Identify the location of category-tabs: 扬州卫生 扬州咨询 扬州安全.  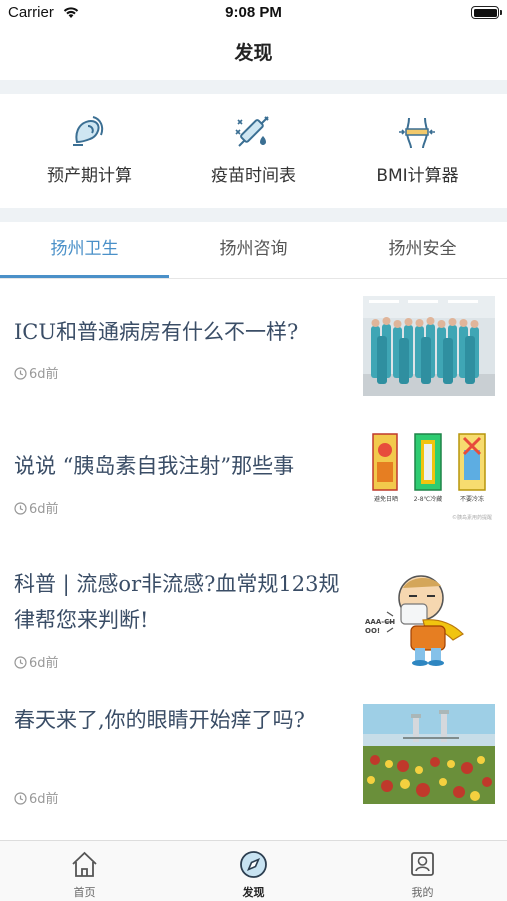
(253, 250).